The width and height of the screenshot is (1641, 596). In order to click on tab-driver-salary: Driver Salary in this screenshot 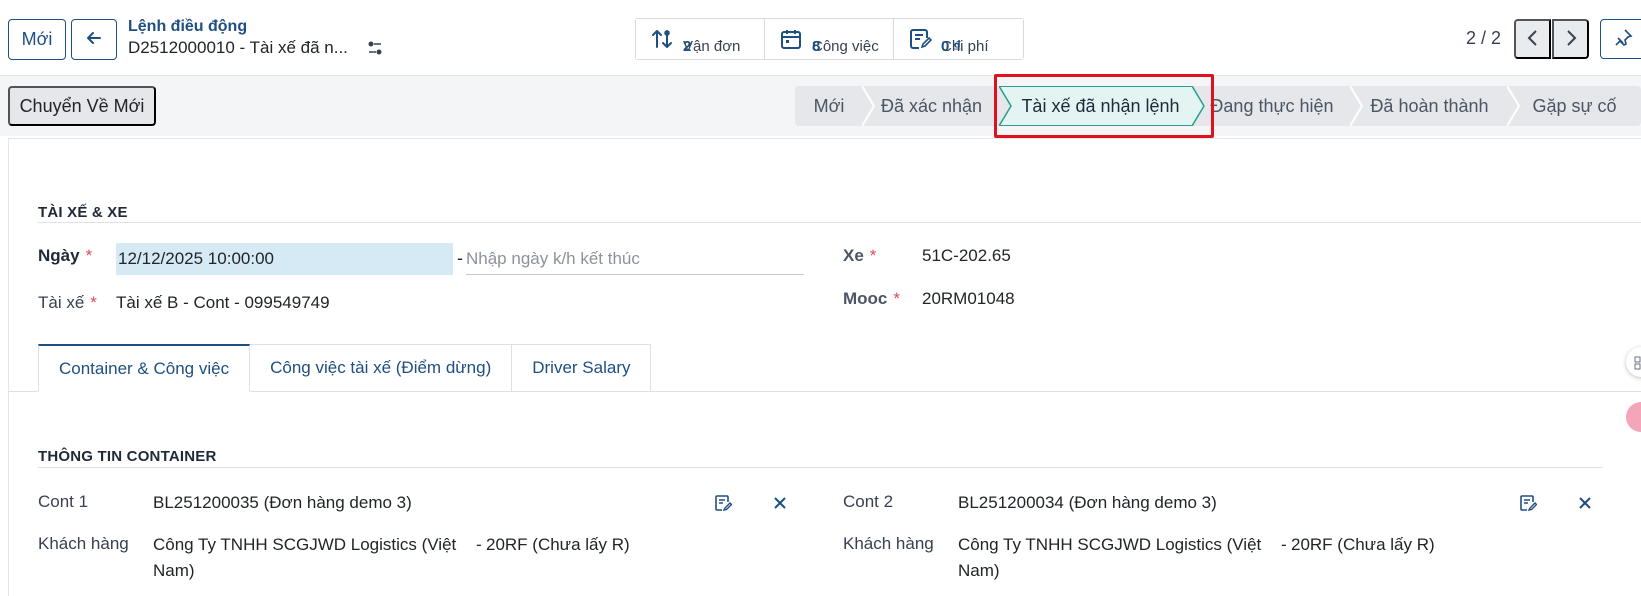, I will do `click(582, 368)`.